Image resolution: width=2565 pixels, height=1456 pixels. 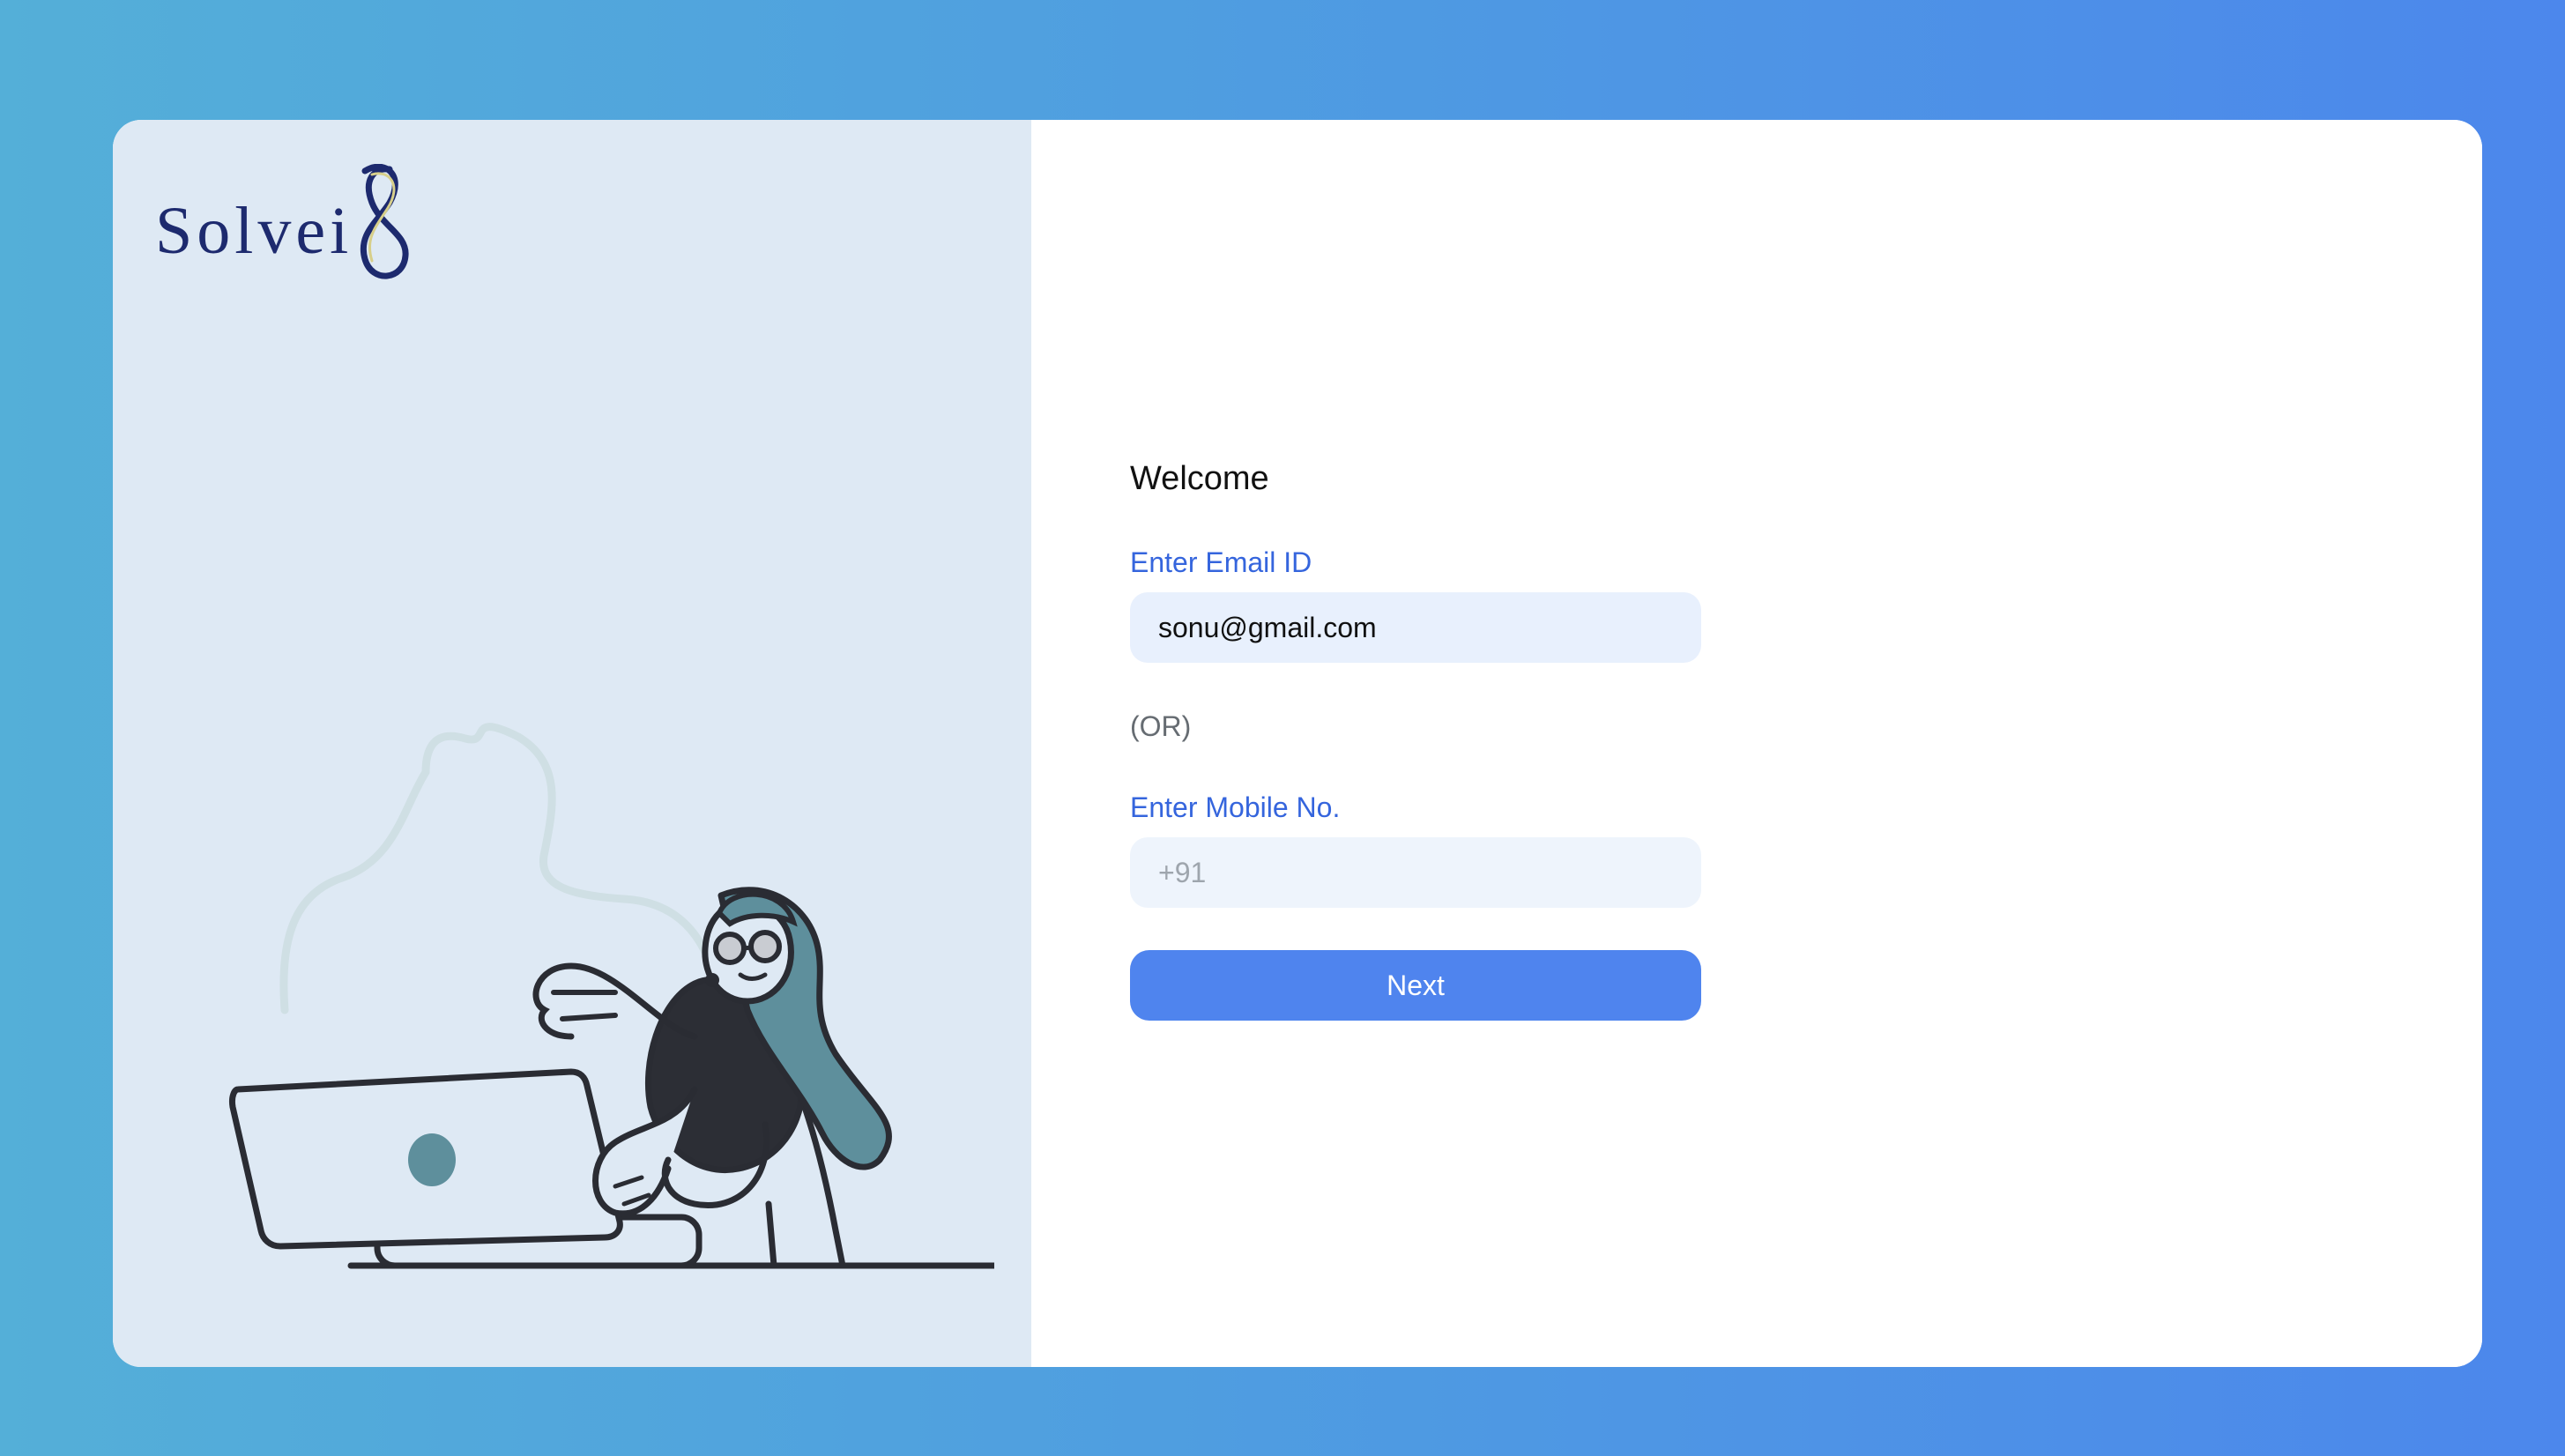 I want to click on infinity-8-mark-icon, so click(x=384, y=221).